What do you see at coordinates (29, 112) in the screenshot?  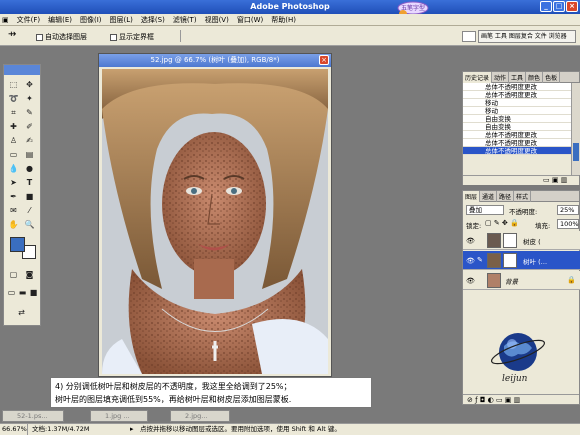 I see `slice-tool-icon: ✎` at bounding box center [29, 112].